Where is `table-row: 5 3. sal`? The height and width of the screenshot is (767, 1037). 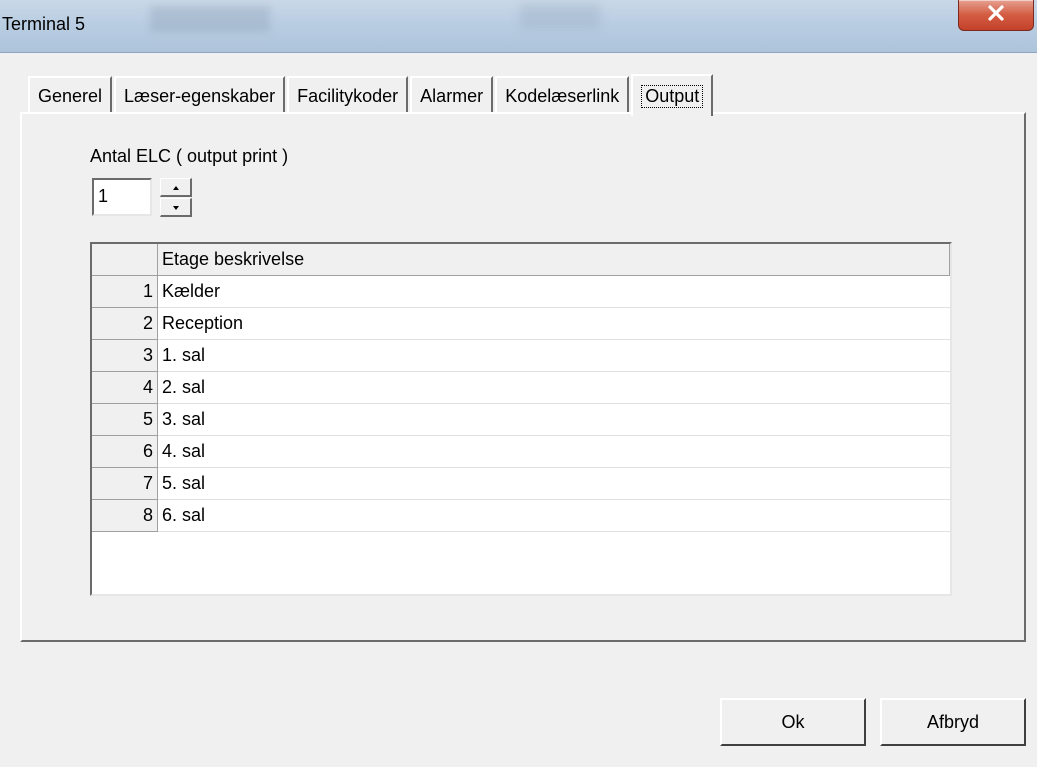 table-row: 5 3. sal is located at coordinates (521, 420).